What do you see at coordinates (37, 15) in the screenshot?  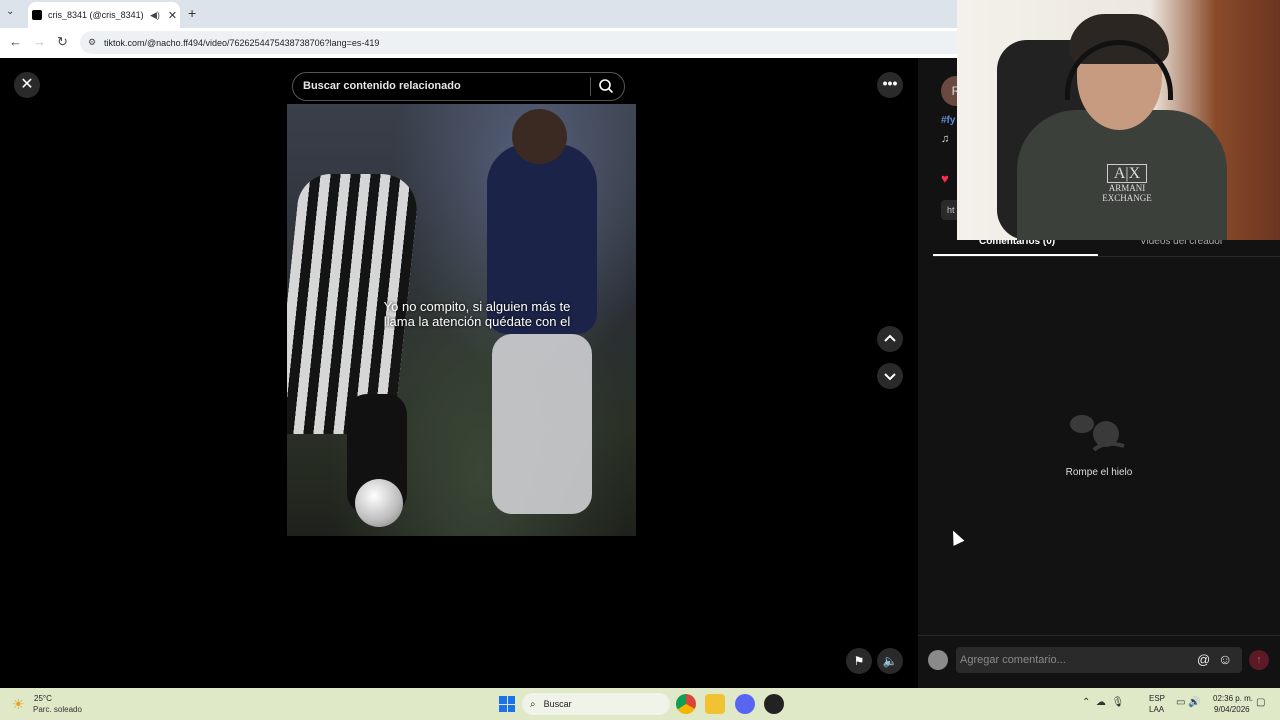 I see `tiktok-favicon-icon` at bounding box center [37, 15].